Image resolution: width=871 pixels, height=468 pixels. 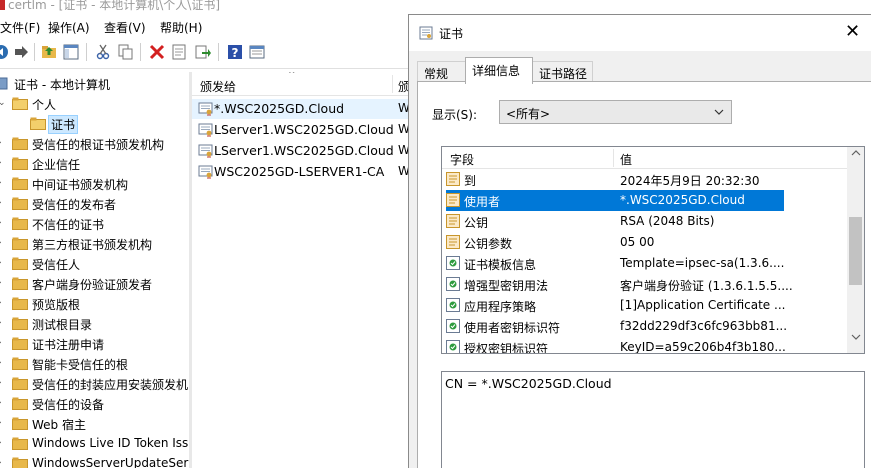 What do you see at coordinates (94, 284) in the screenshot?
I see `tree-item: › 客户端身份验证颁发者` at bounding box center [94, 284].